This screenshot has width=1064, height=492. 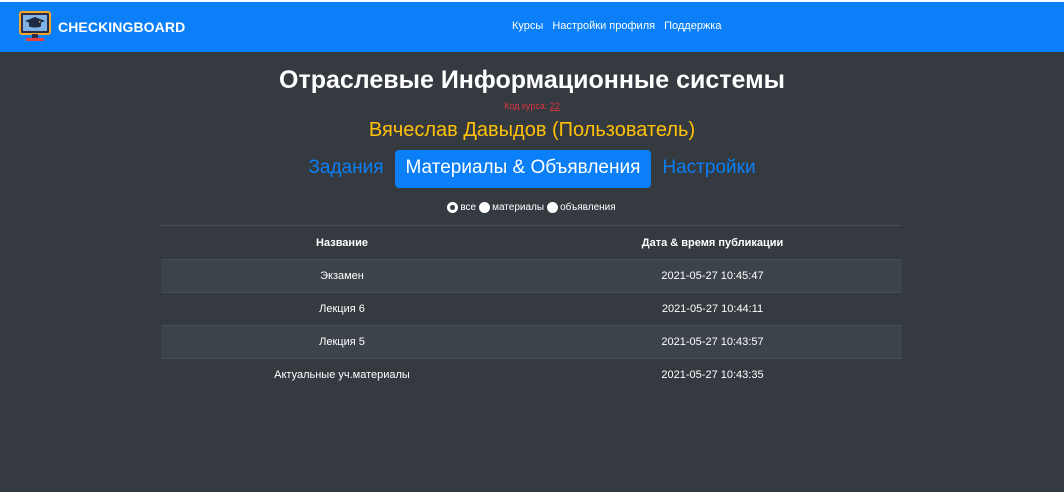 What do you see at coordinates (712, 242) in the screenshot?
I see `header-date: Дата & время публикации` at bounding box center [712, 242].